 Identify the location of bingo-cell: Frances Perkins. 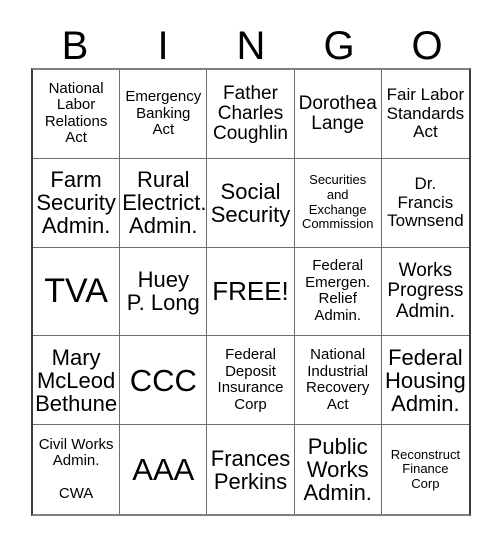
(251, 469).